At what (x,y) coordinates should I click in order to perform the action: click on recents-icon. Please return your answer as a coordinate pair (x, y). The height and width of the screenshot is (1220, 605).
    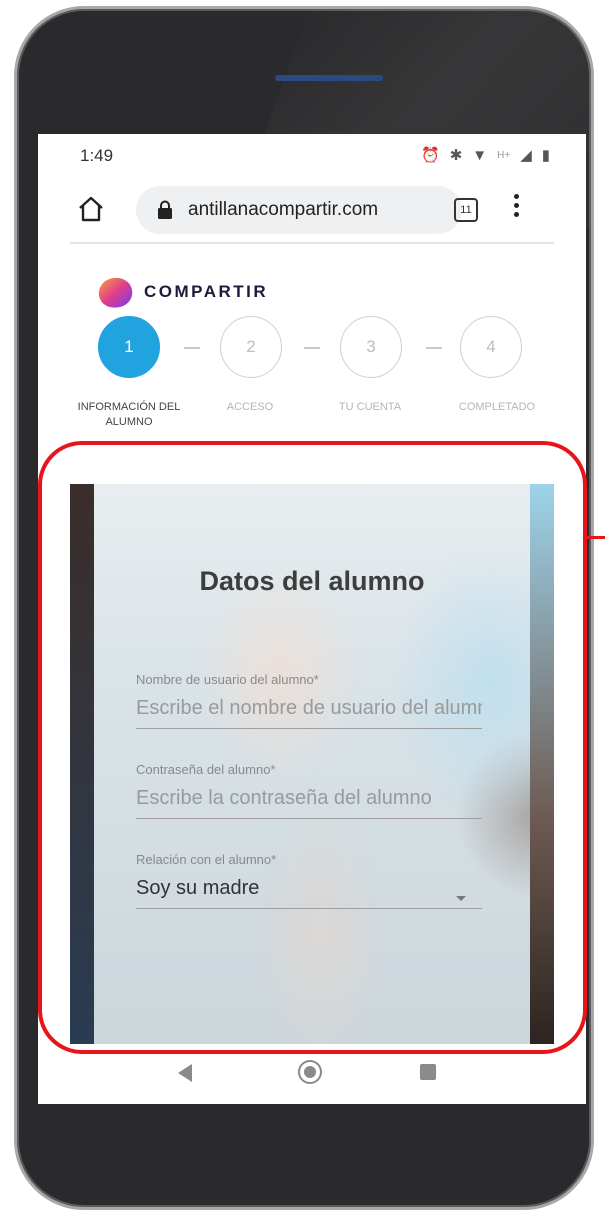
    Looking at the image, I should click on (428, 1072).